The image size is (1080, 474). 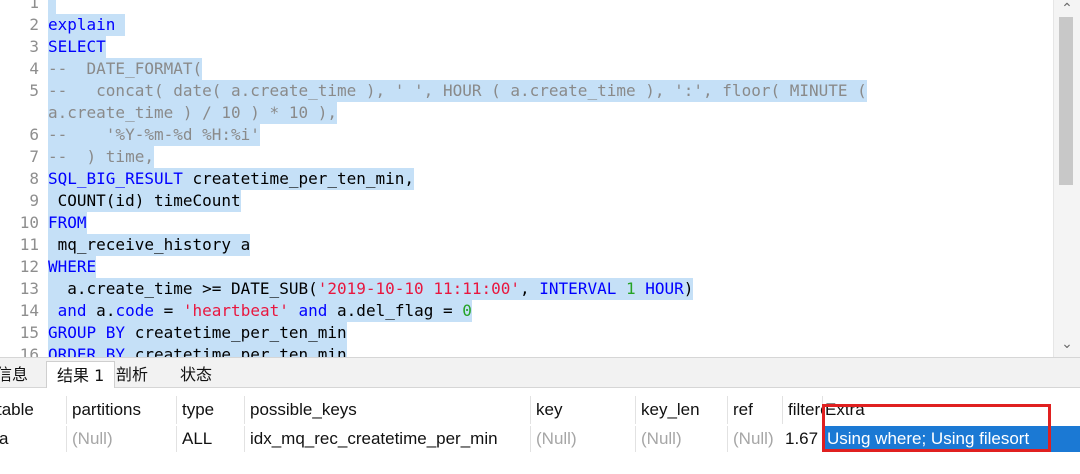 What do you see at coordinates (34, 200) in the screenshot?
I see `line-number: 9` at bounding box center [34, 200].